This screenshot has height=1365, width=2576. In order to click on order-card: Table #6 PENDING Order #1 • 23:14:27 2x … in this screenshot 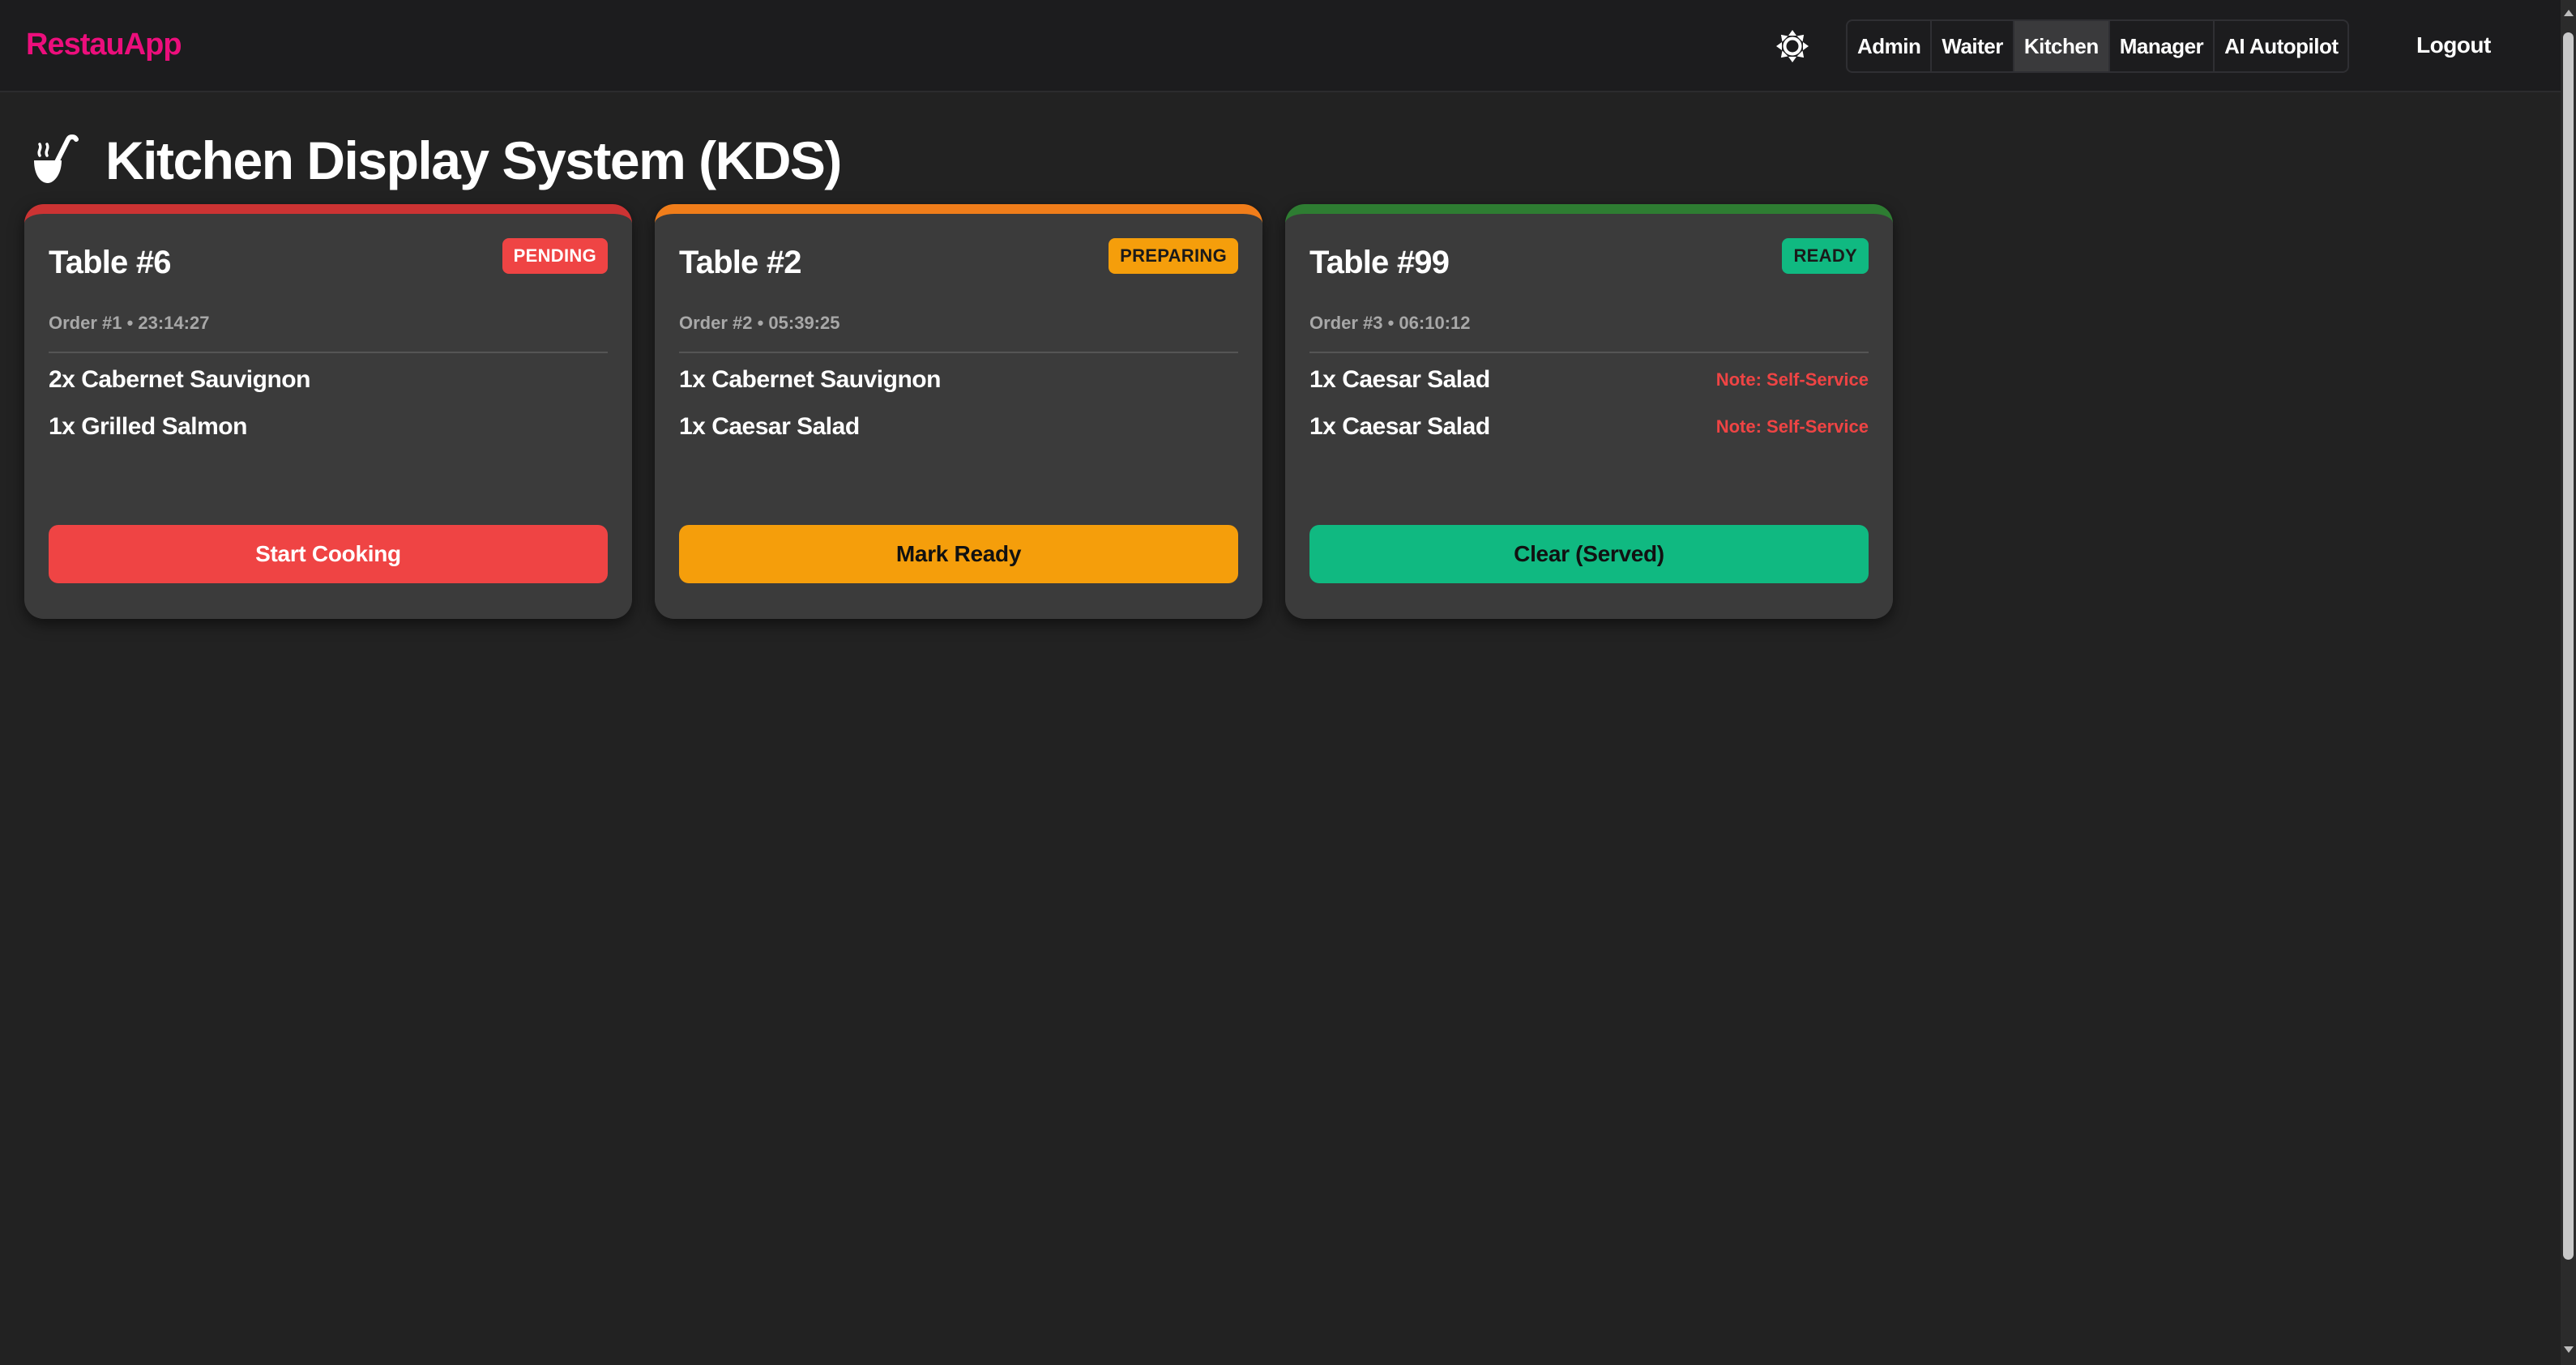, I will do `click(328, 411)`.